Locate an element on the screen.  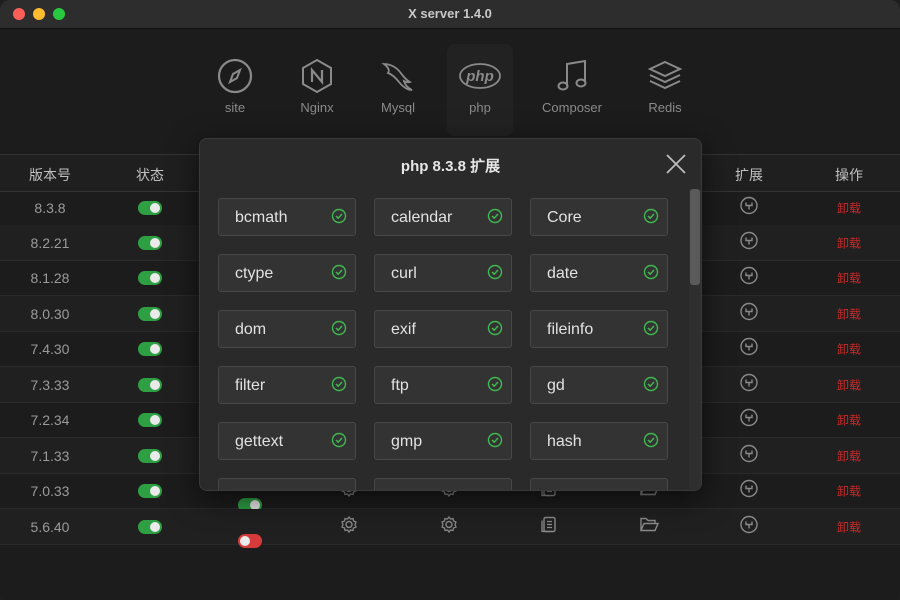
extension-item: date is located at coordinates (599, 273).